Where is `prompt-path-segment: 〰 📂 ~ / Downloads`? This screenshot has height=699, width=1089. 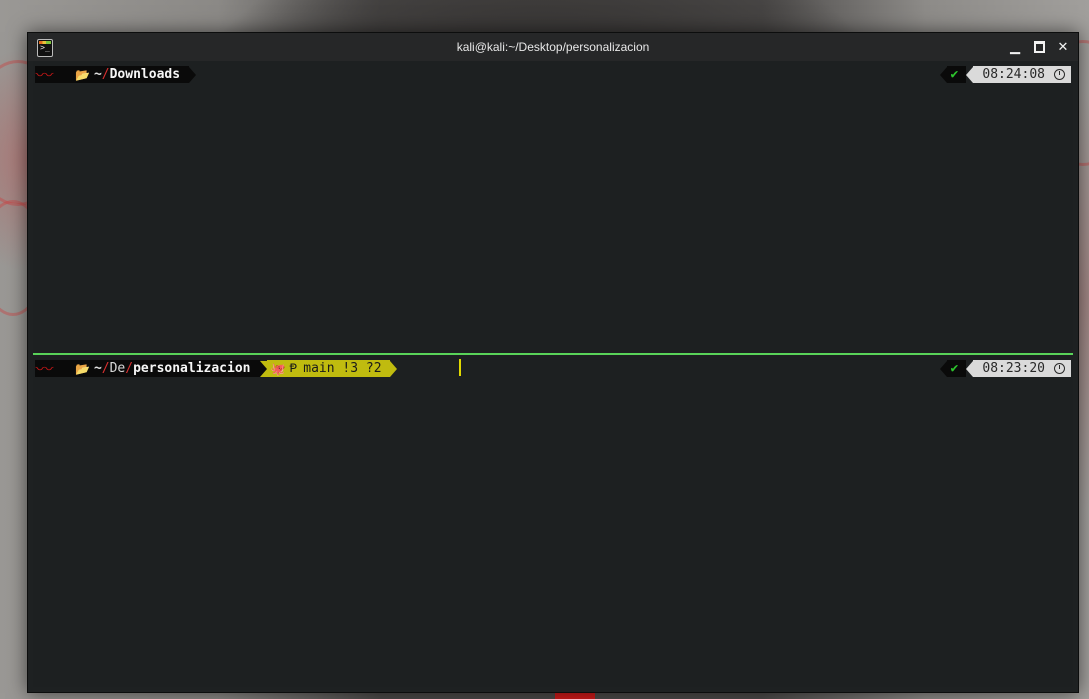 prompt-path-segment: 〰 📂 ~ / Downloads is located at coordinates (112, 74).